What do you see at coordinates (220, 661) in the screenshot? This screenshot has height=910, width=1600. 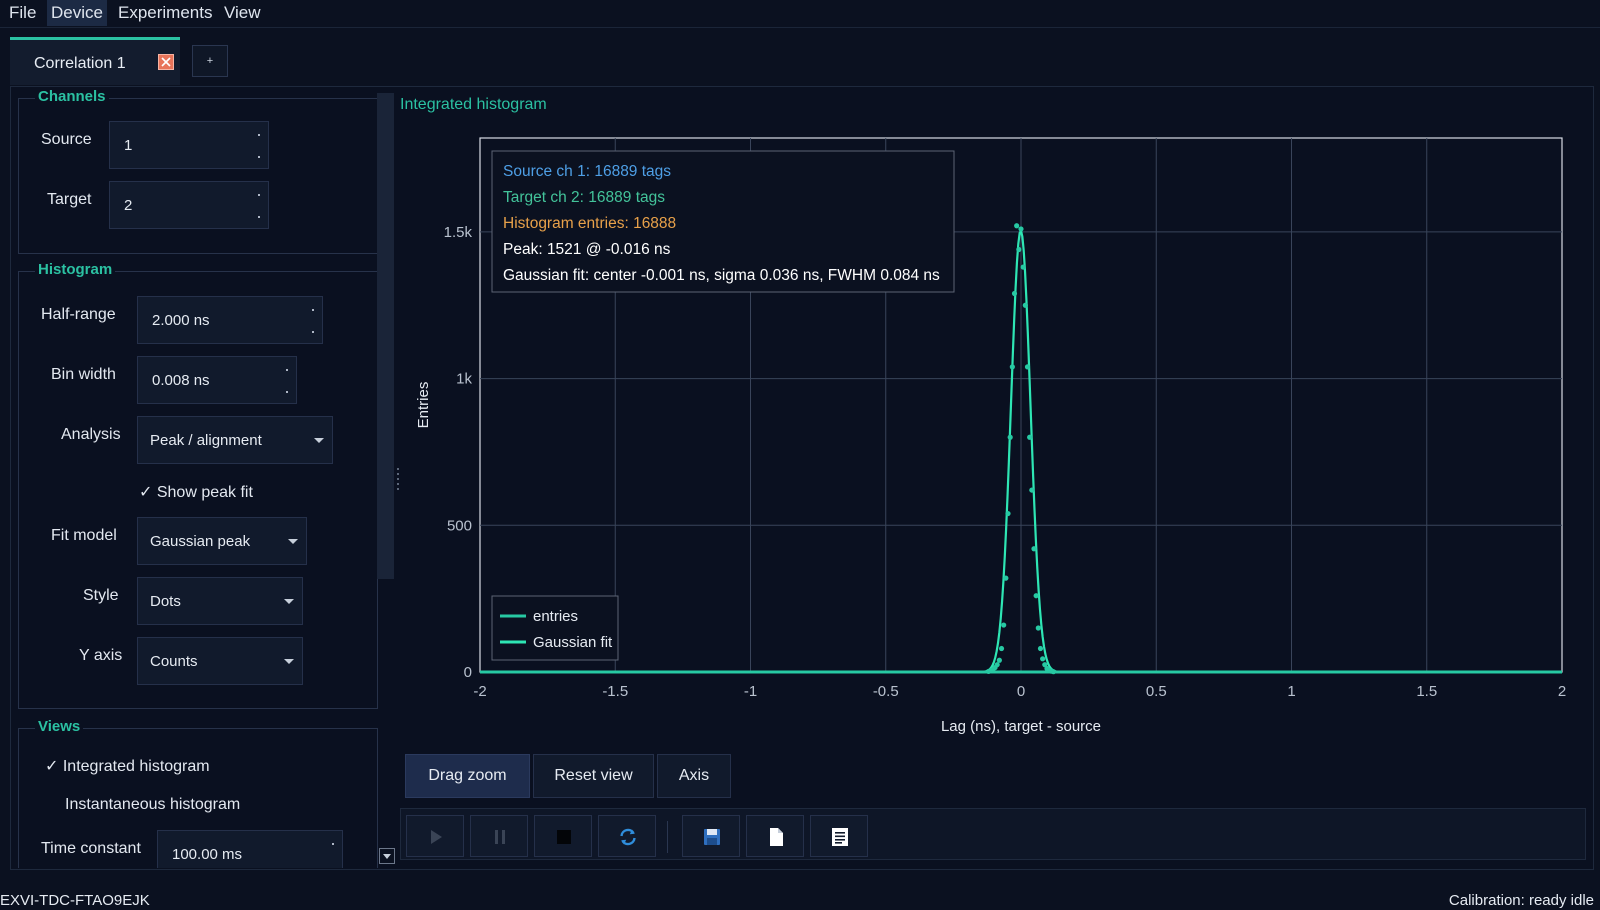 I see `y-axis-combobox: Counts` at bounding box center [220, 661].